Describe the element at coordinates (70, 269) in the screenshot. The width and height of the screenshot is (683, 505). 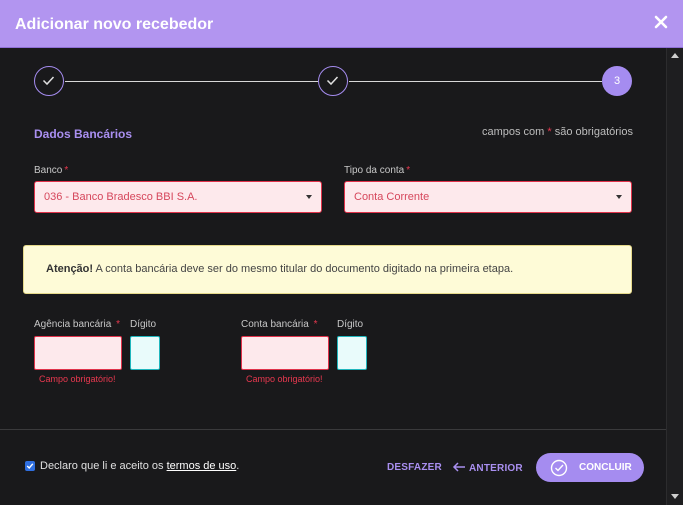
I see `alert-strong: Atenção!` at that location.